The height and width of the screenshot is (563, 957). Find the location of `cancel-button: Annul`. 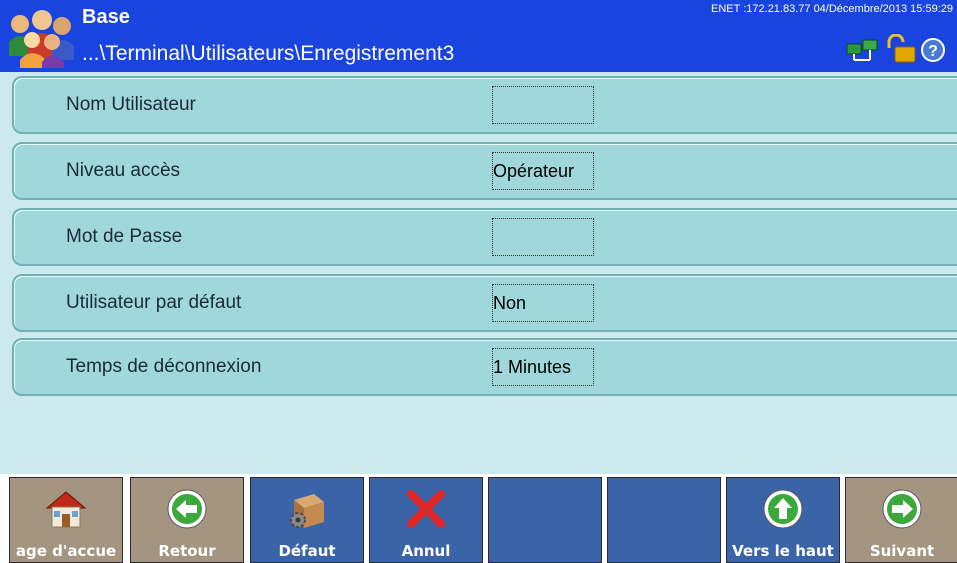

cancel-button: Annul is located at coordinates (426, 520).